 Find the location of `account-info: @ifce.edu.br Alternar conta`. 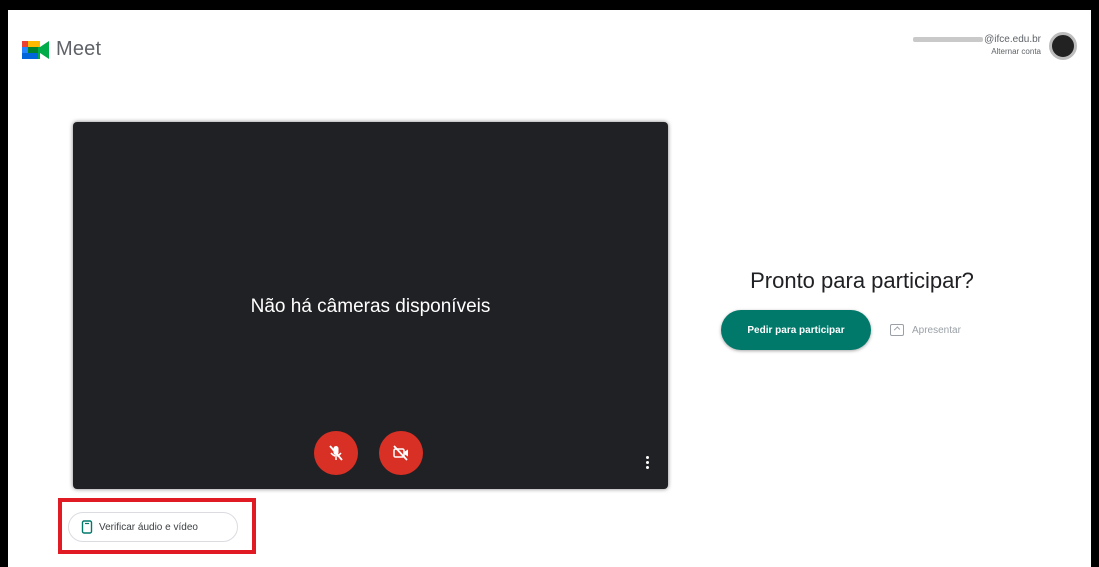

account-info: @ifce.edu.br Alternar conta is located at coordinates (977, 46).